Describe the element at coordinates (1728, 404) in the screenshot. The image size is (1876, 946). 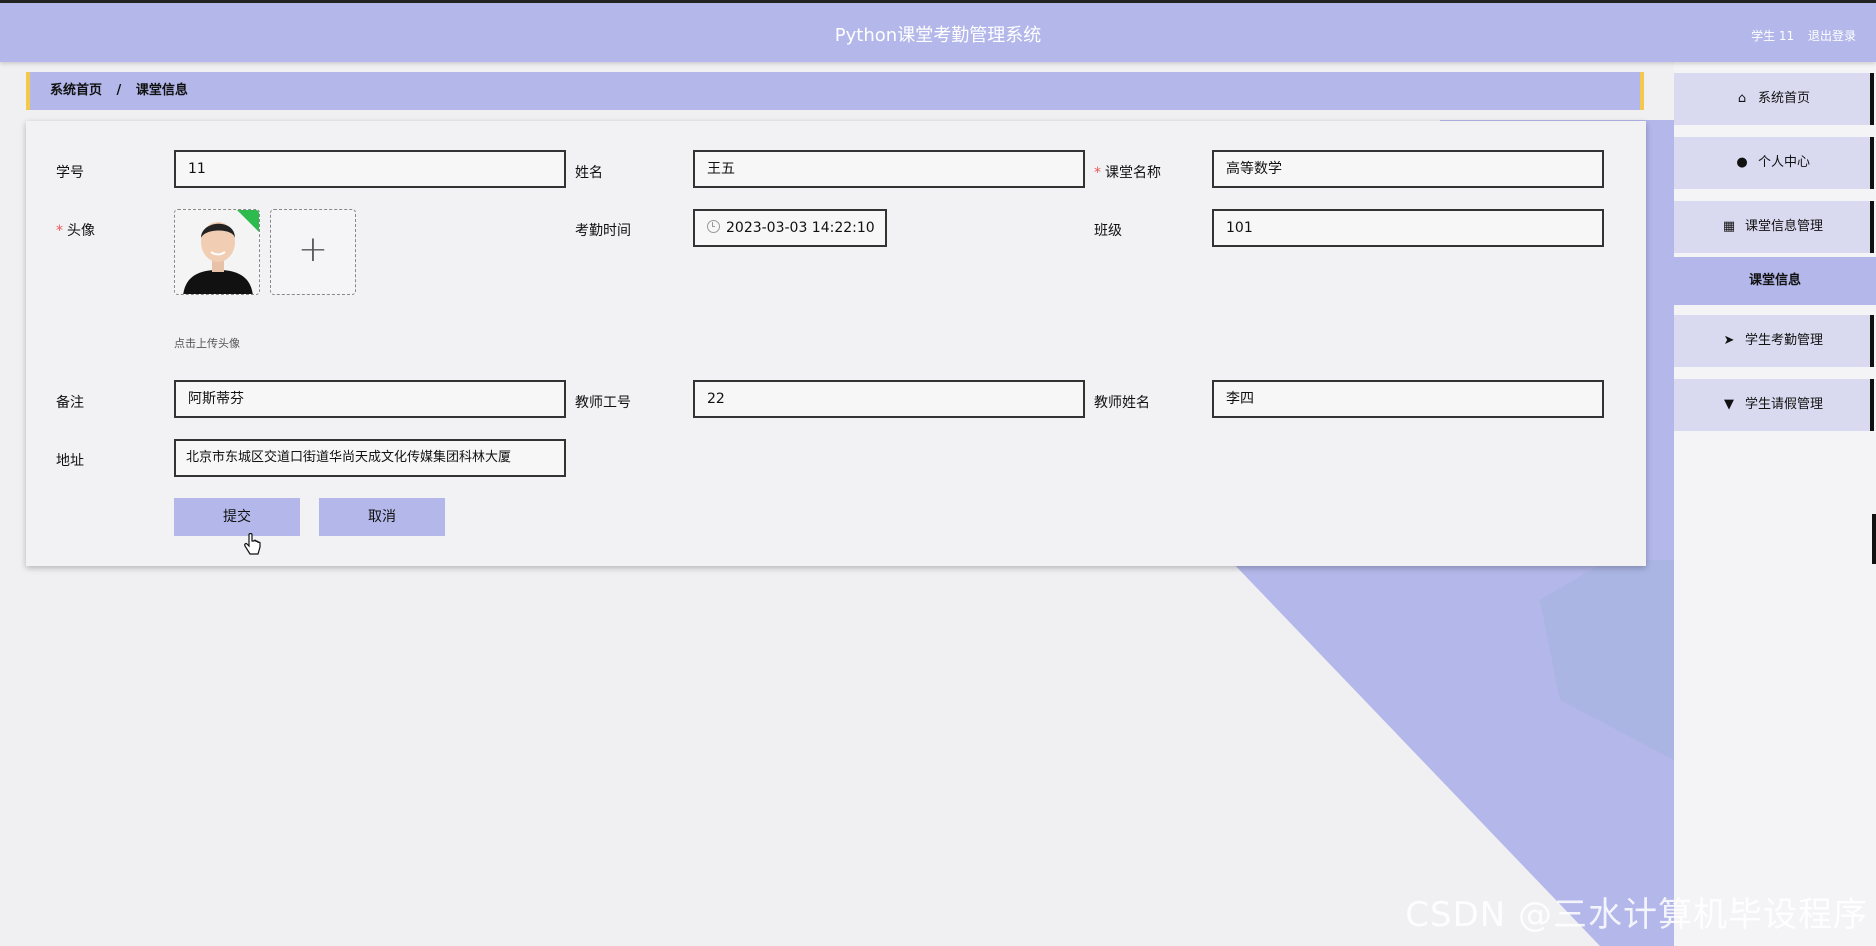
I see `brush-icon: ▼` at that location.